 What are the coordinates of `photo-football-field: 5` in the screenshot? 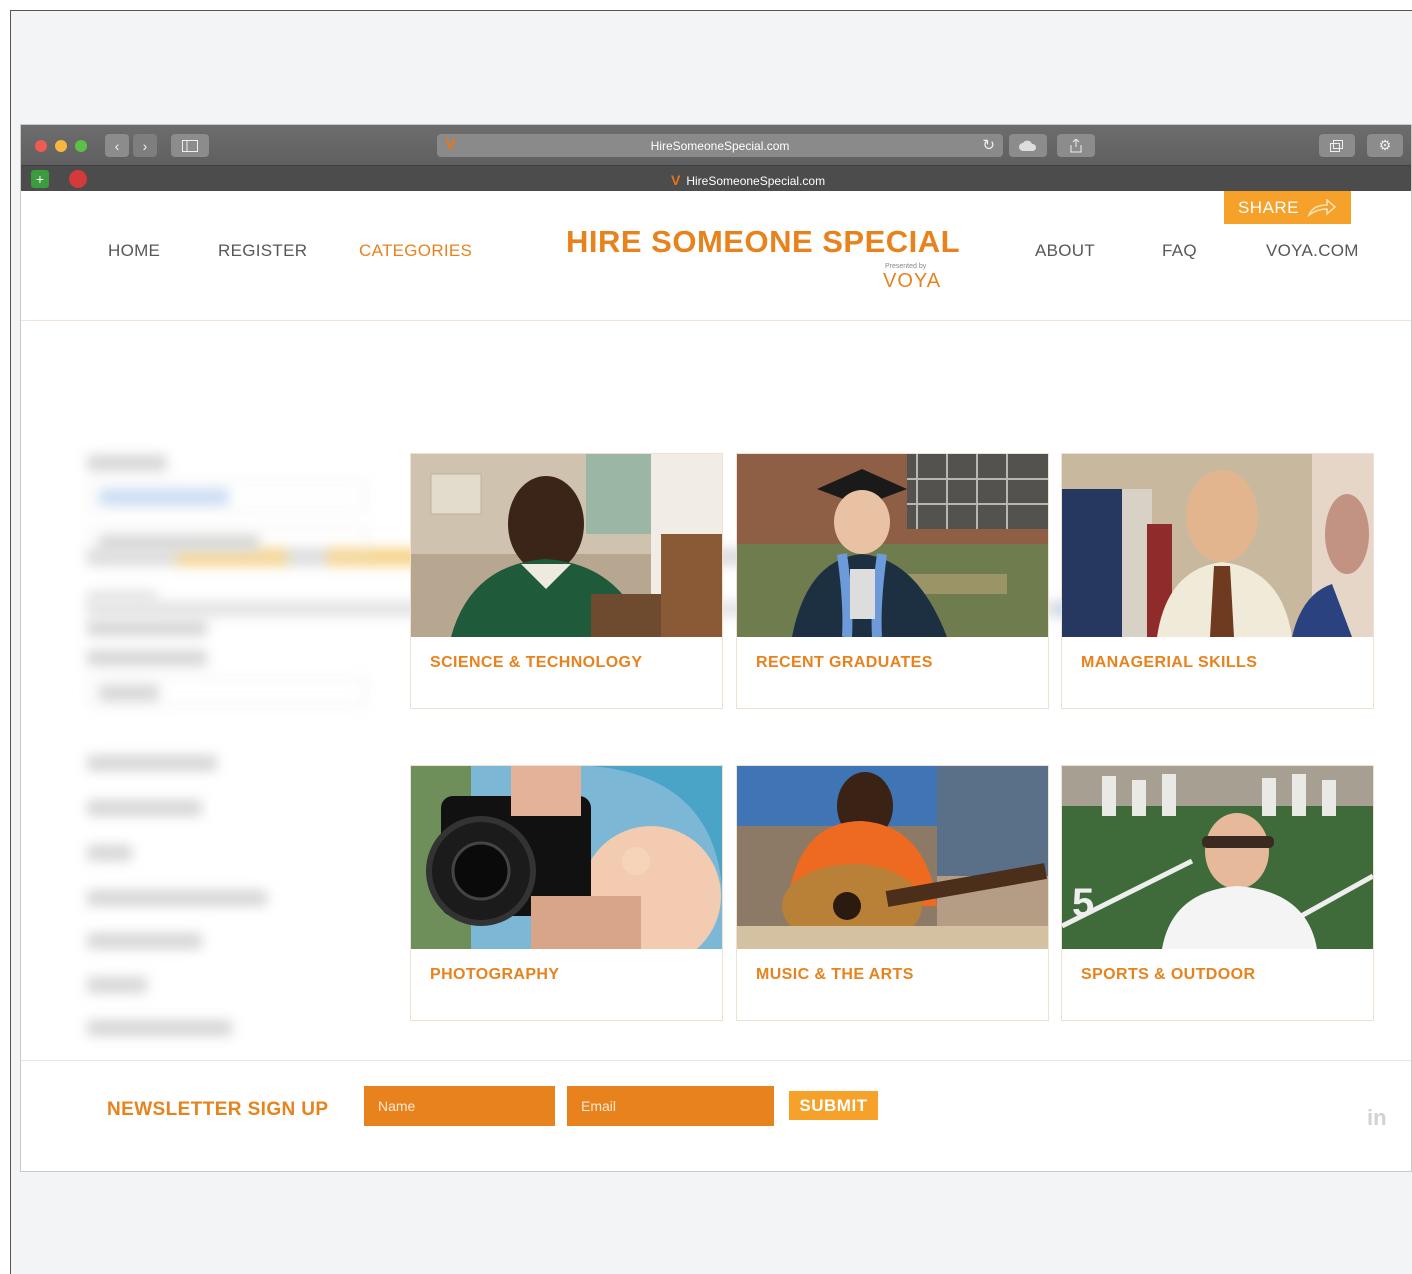 It's located at (1217, 857).